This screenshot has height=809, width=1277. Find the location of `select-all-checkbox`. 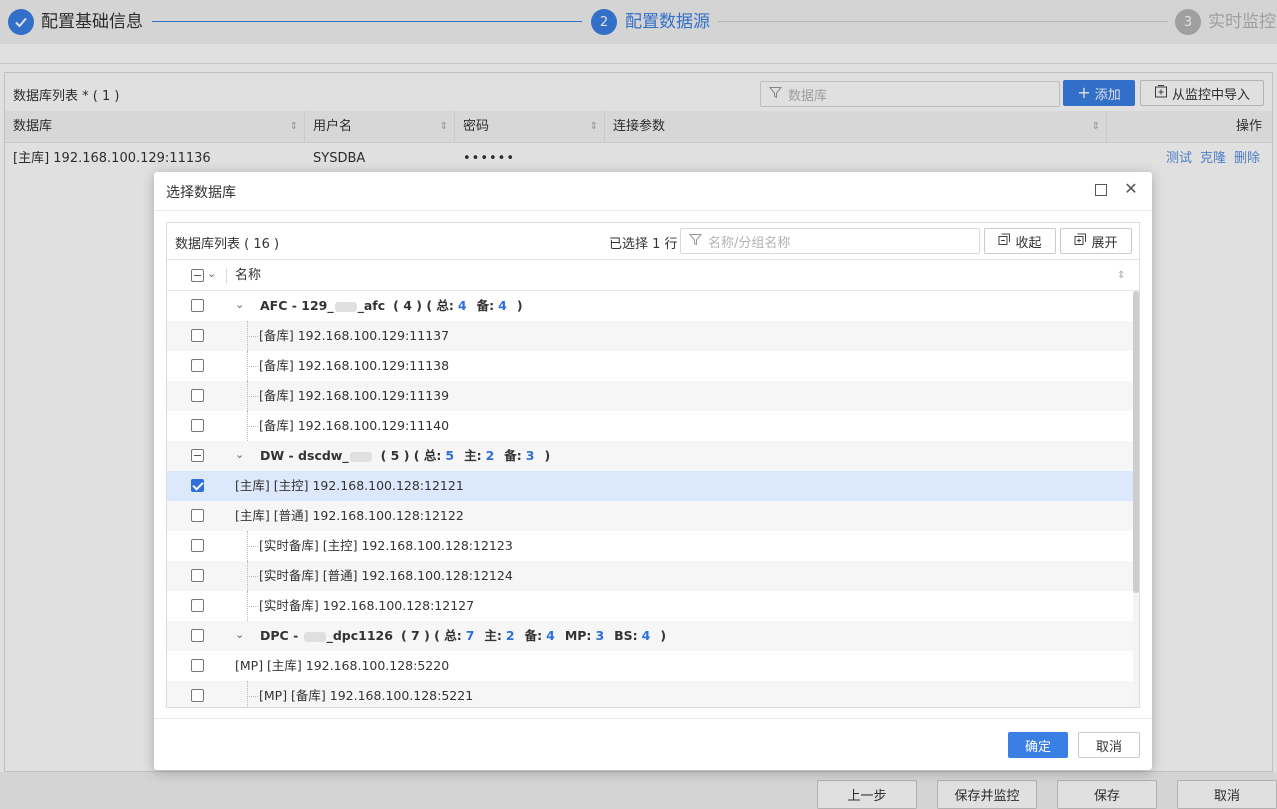

select-all-checkbox is located at coordinates (197, 275).